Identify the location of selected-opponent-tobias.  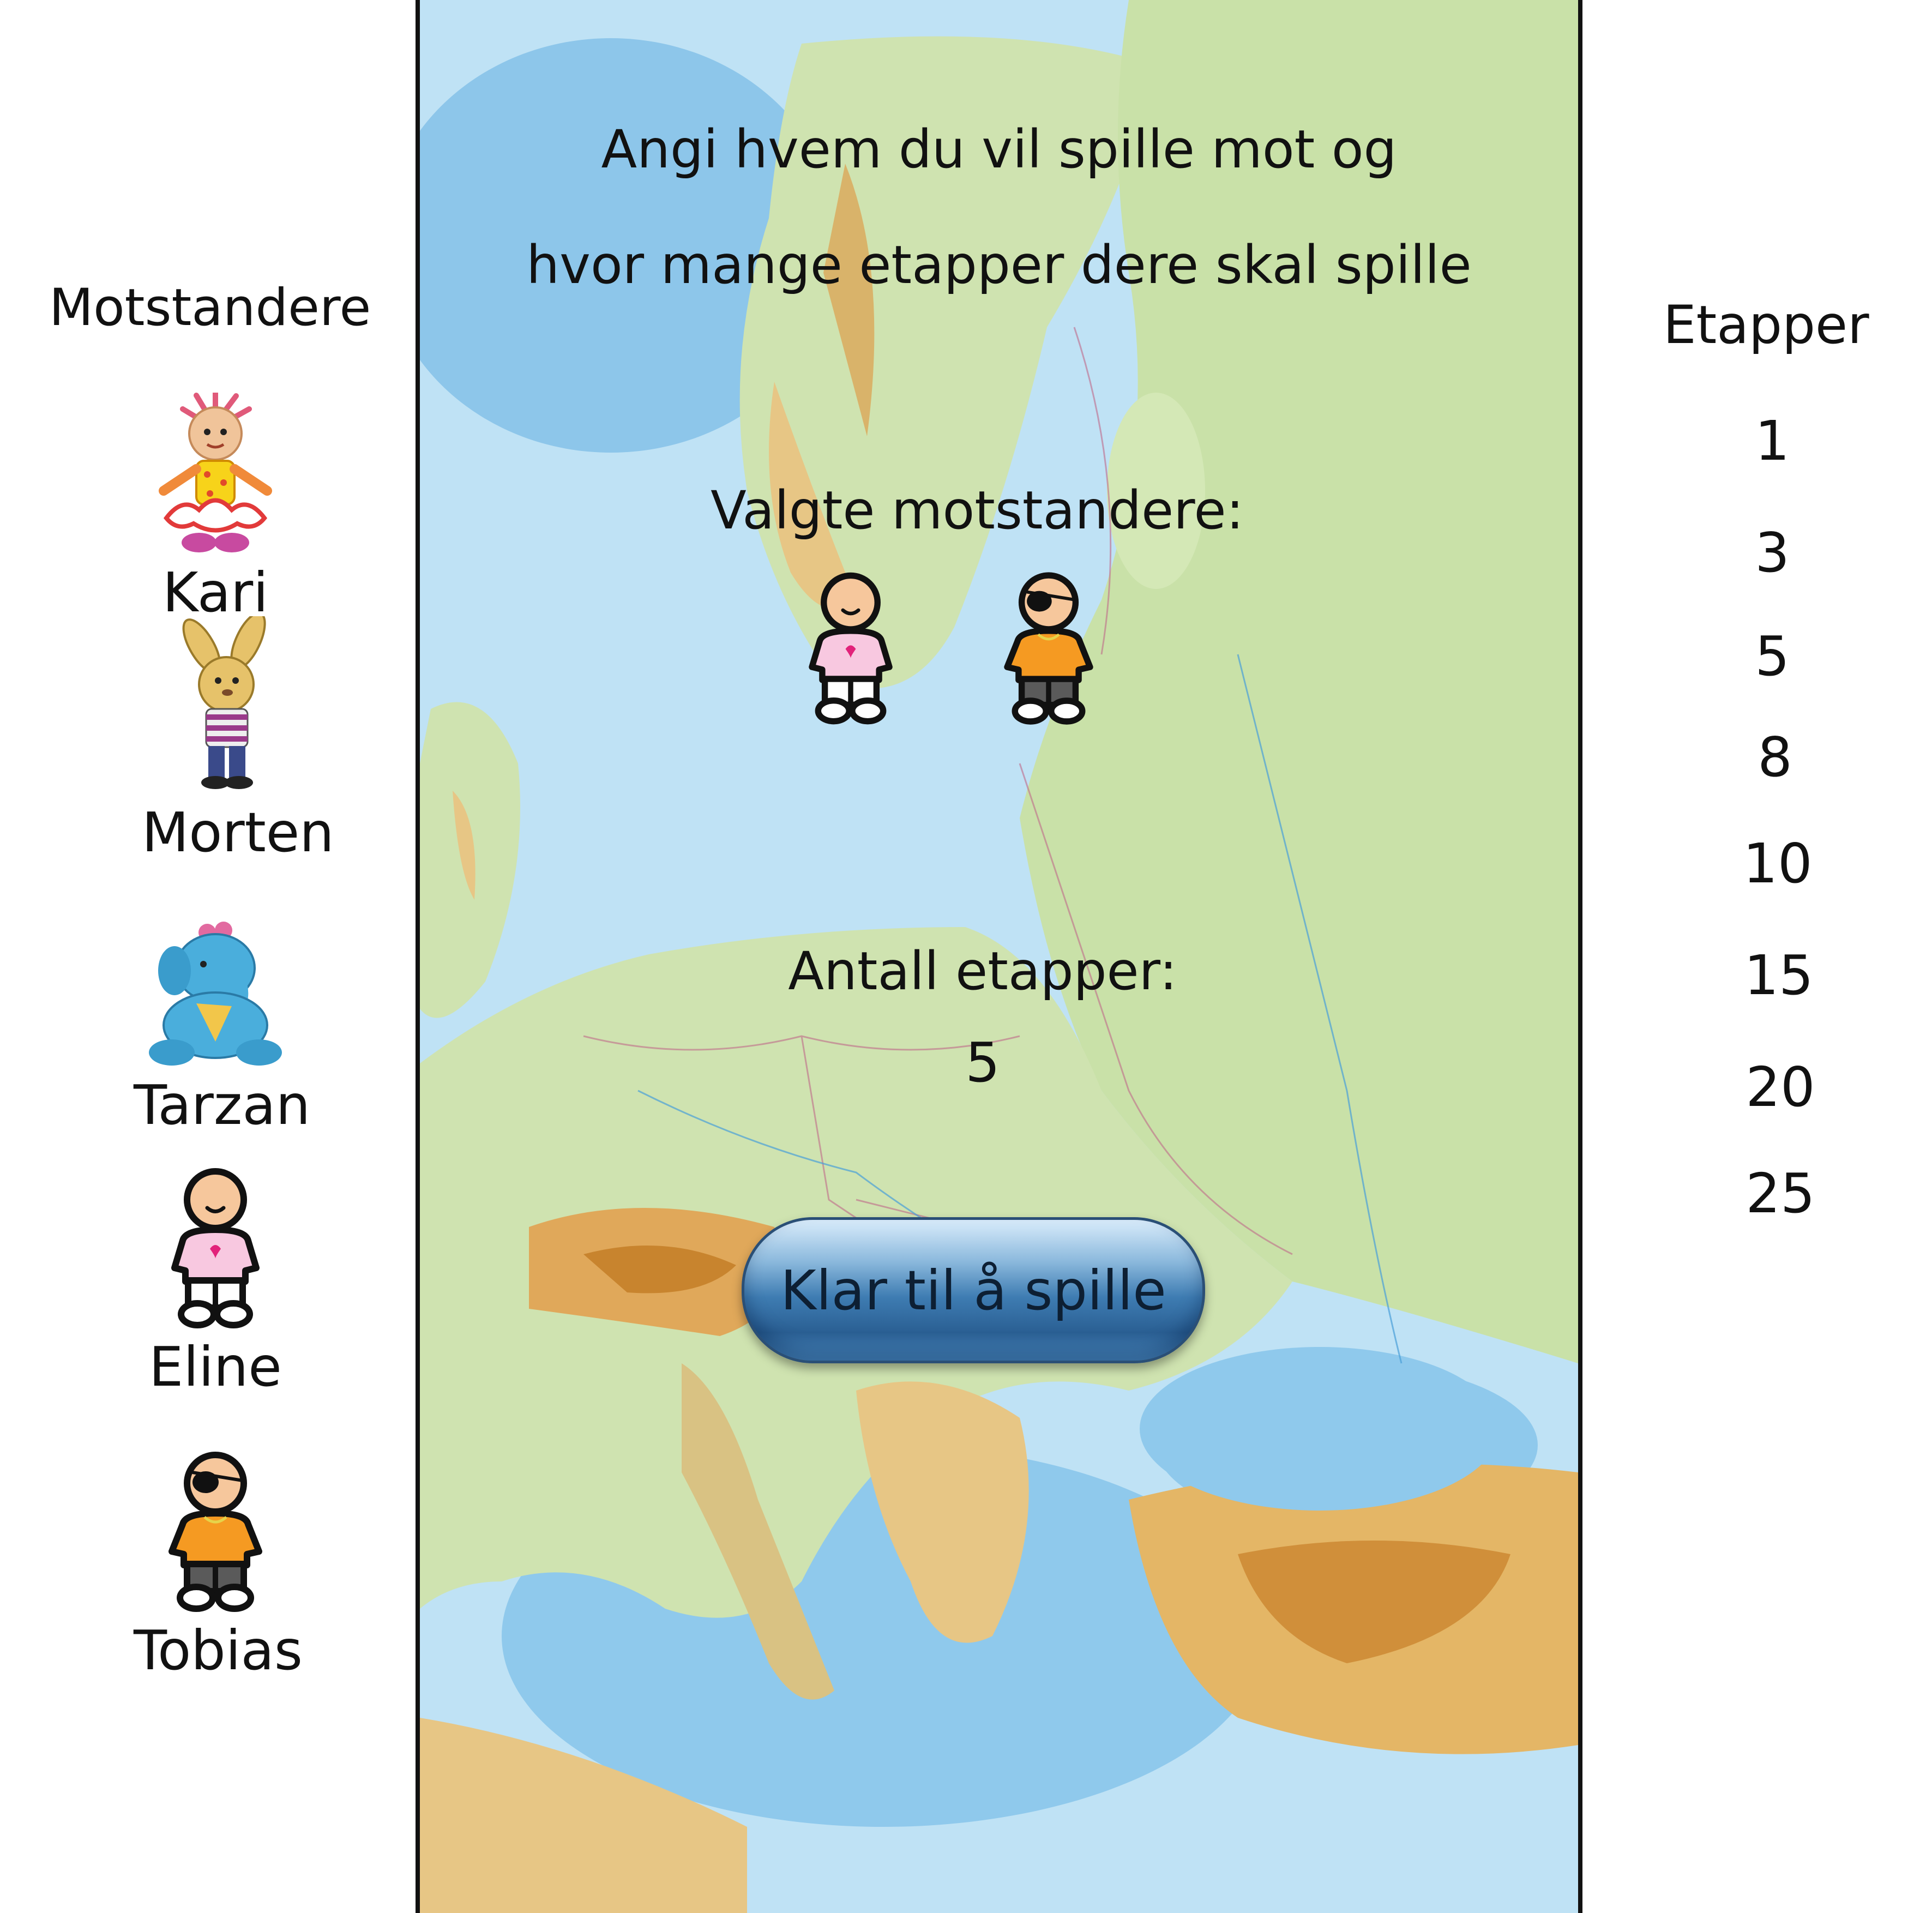
(1048, 650).